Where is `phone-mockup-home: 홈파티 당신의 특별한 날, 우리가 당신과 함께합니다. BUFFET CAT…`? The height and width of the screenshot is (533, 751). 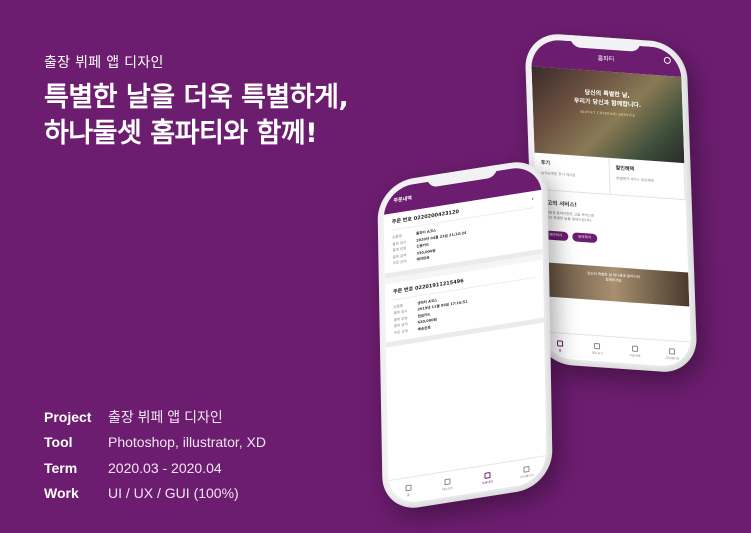
phone-mockup-home: 홈파티 당신의 특별한 날, 우리가 당신과 함께합니다. BUFFET CAT… is located at coordinates (611, 203).